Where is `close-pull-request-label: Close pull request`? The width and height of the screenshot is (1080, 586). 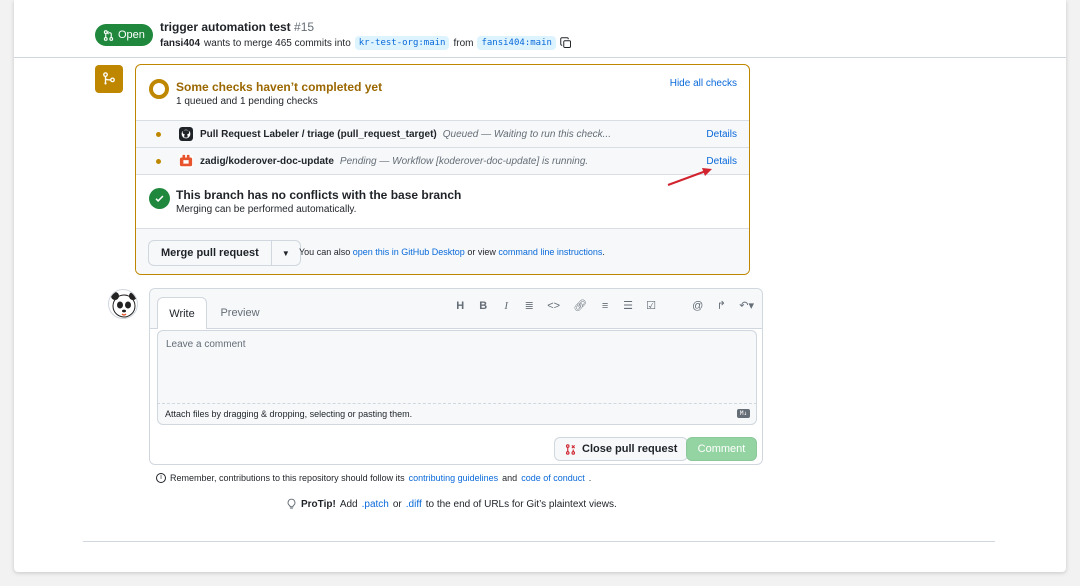
close-pull-request-label: Close pull request is located at coordinates (630, 449).